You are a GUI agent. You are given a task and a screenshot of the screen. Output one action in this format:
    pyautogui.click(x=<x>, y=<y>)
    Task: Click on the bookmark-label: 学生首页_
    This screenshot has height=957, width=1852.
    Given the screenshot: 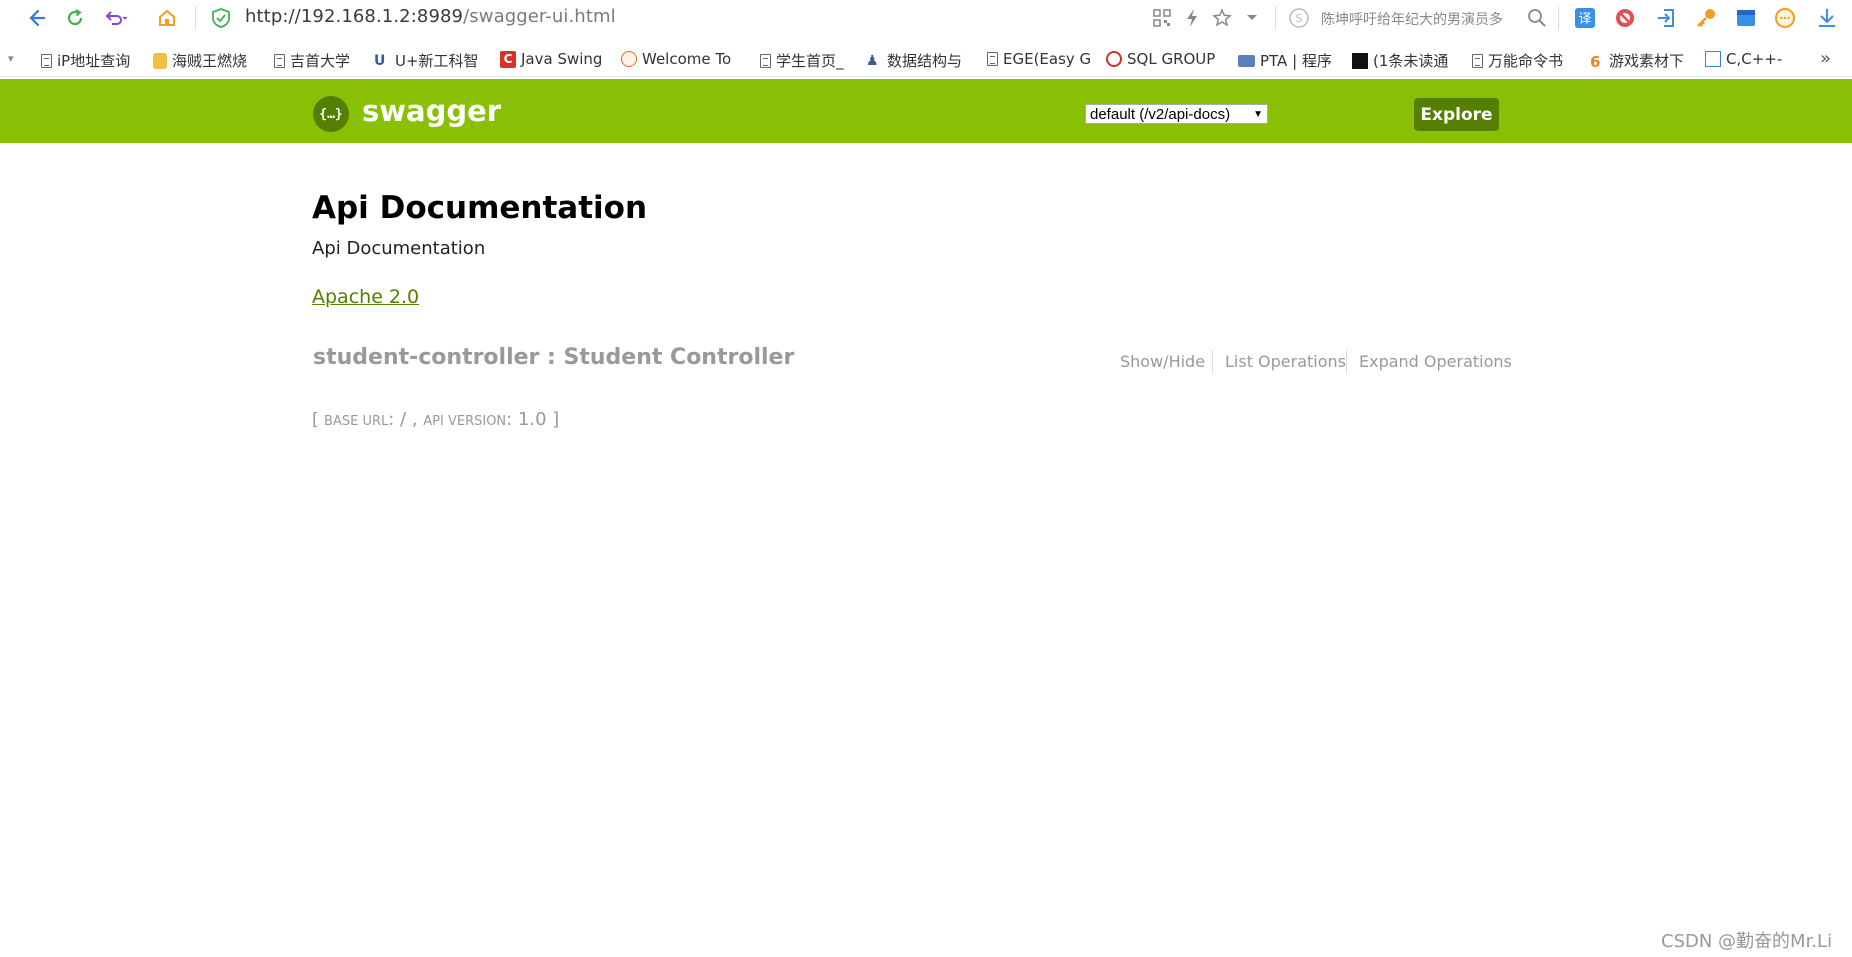 What is the action you would take?
    pyautogui.click(x=810, y=61)
    